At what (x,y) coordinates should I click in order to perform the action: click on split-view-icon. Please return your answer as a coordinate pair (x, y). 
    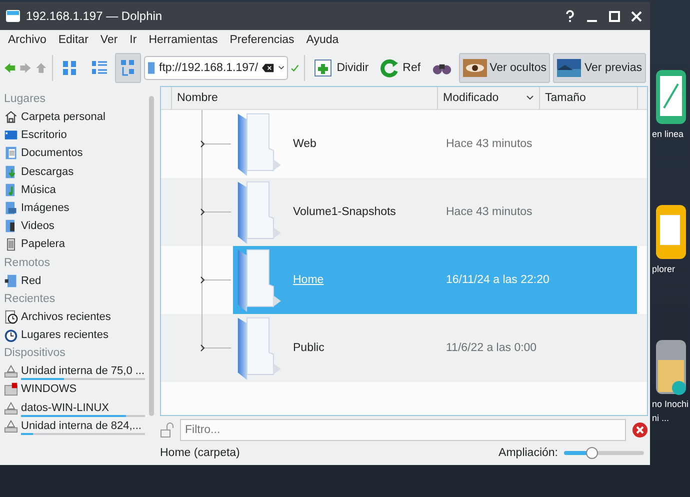
    Looking at the image, I should click on (324, 68).